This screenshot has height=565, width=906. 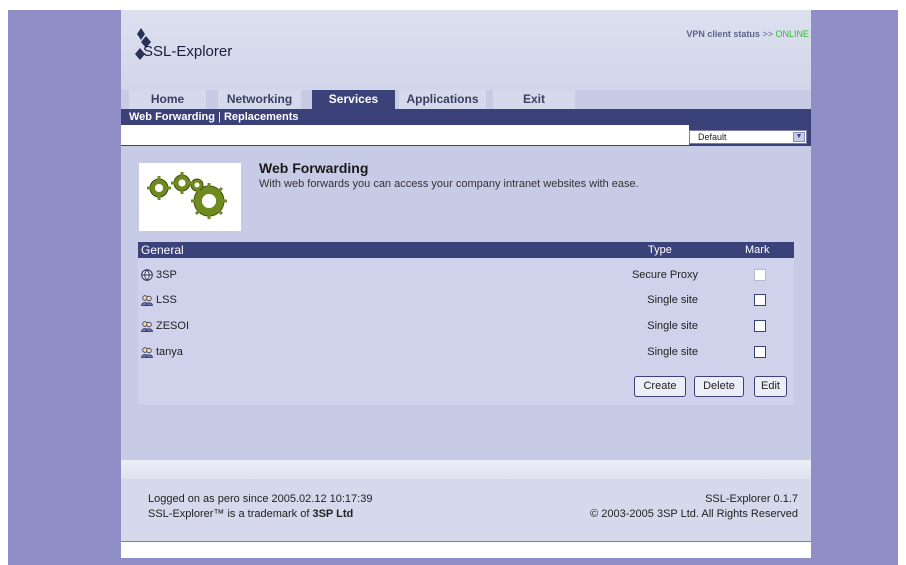 I want to click on column-header-type: Type, so click(x=660, y=250).